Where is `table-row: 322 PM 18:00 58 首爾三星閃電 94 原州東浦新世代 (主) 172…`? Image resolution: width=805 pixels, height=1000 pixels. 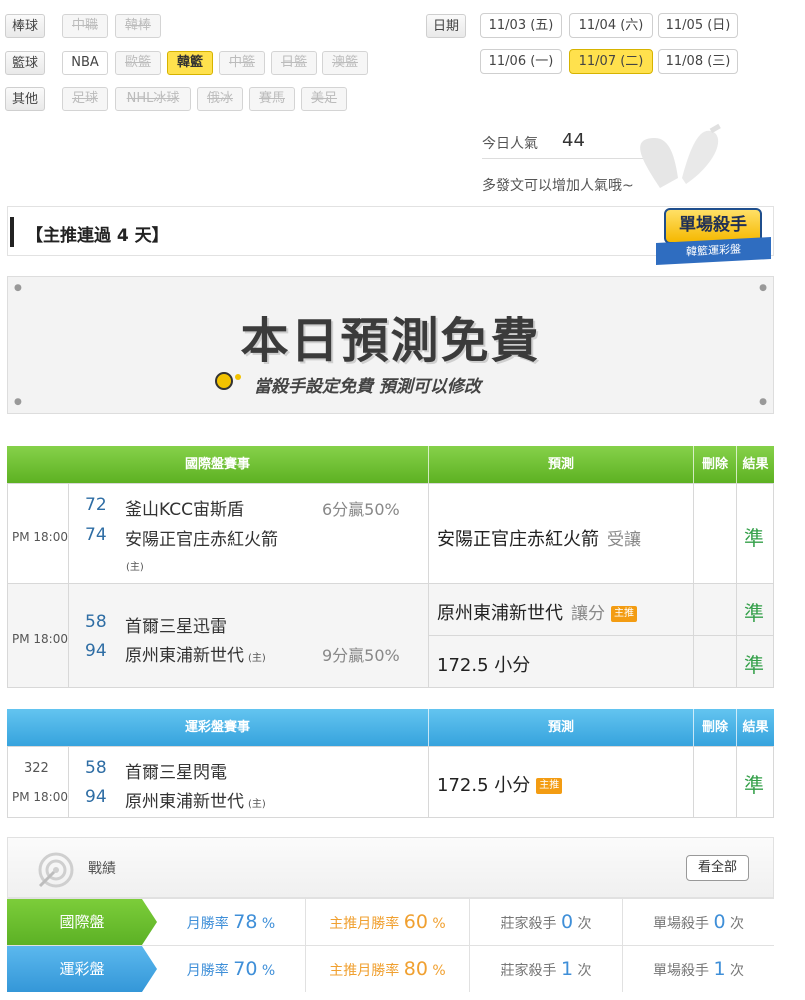 table-row: 322 PM 18:00 58 首爾三星閃電 94 原州東浦新世代 (主) 172… is located at coordinates (390, 782).